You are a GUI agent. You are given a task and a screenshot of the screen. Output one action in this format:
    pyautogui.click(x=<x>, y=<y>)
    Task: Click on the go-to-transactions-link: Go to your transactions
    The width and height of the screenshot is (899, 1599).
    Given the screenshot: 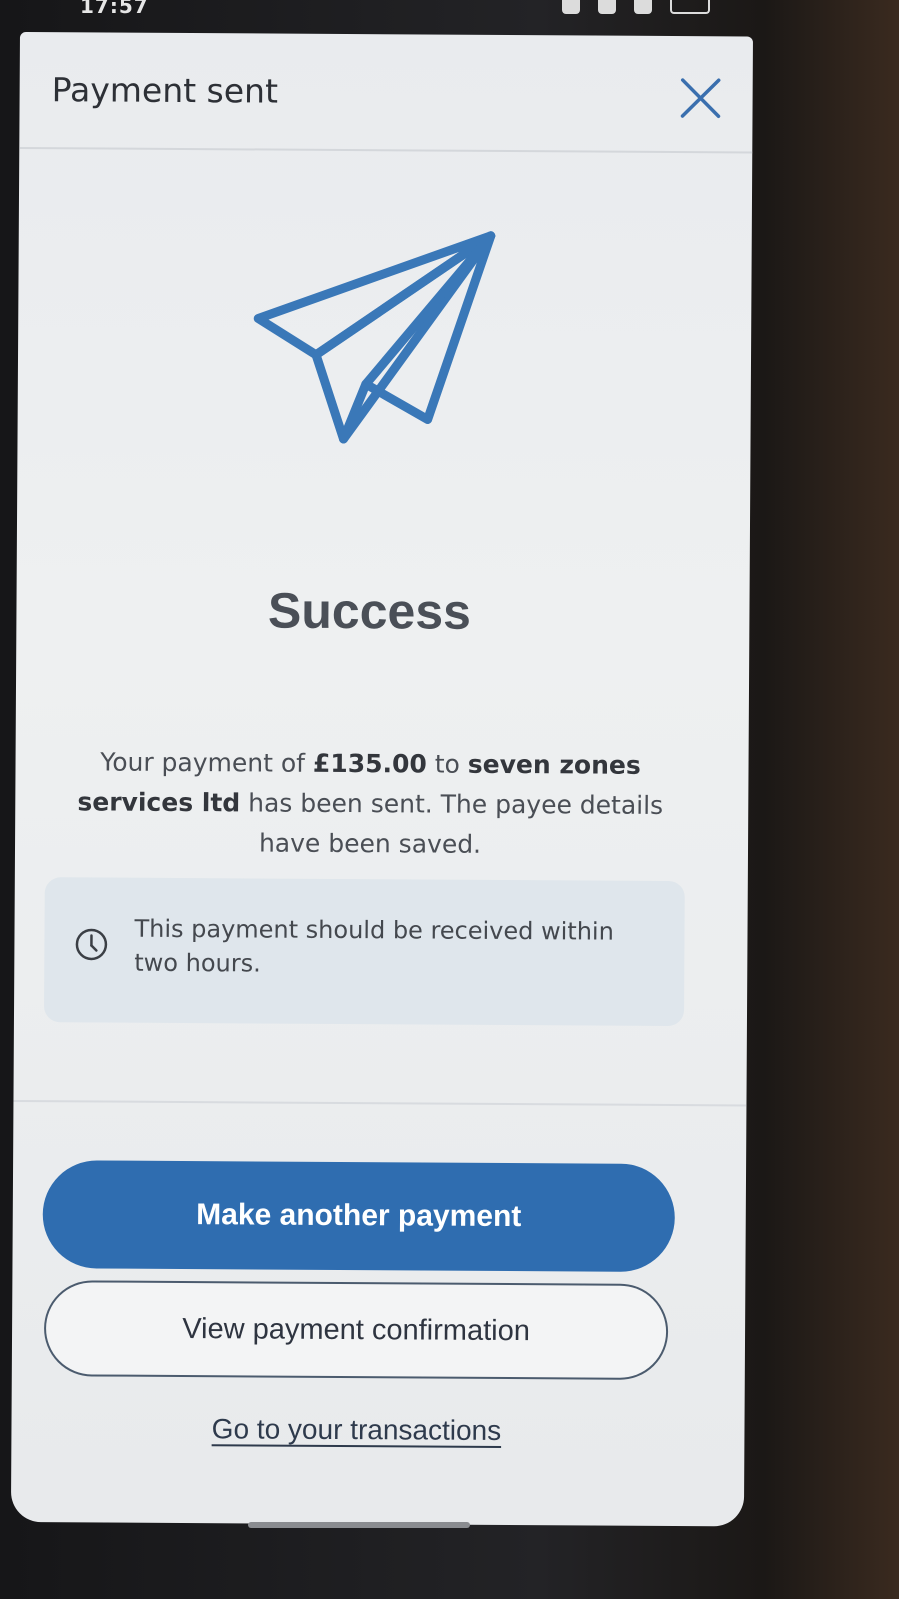 What is the action you would take?
    pyautogui.click(x=356, y=1430)
    